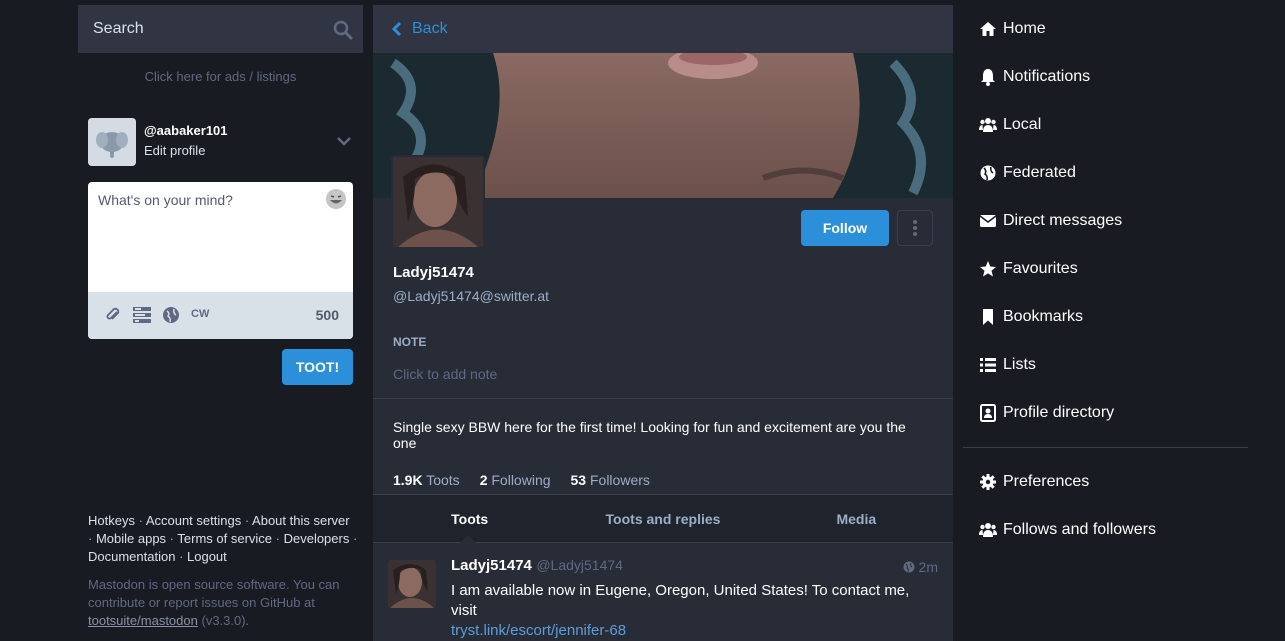  Describe the element at coordinates (988, 29) in the screenshot. I see `home-icon` at that location.